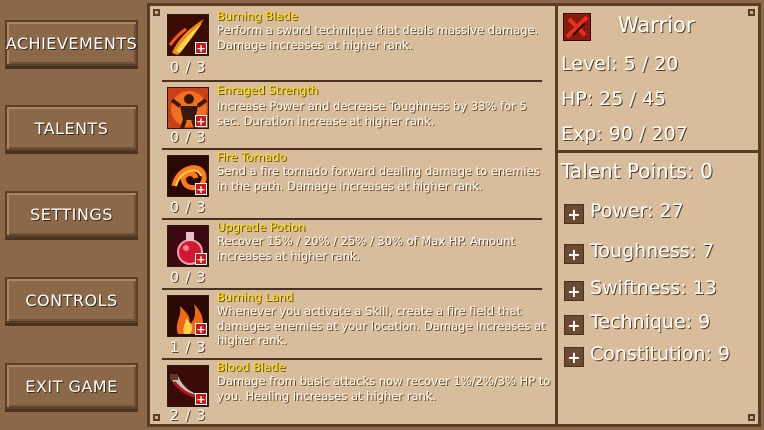 This screenshot has width=764, height=430. What do you see at coordinates (71, 214) in the screenshot?
I see `settings-button: SETTINGS` at bounding box center [71, 214].